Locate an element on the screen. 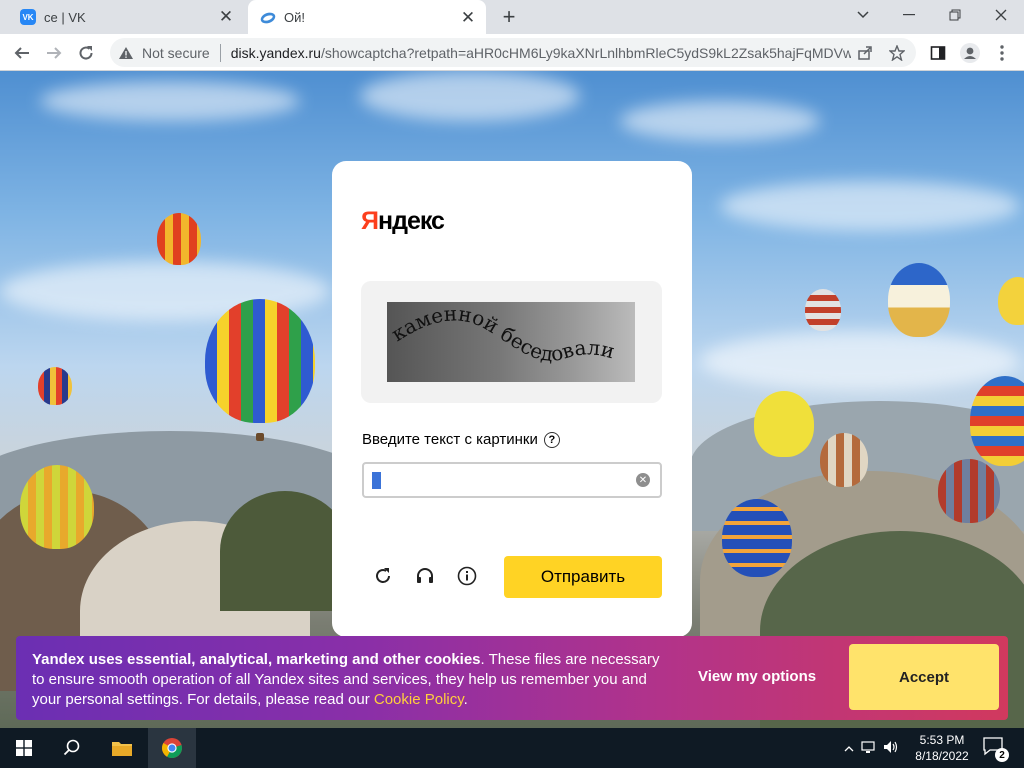  tab-yandex: Ой! ✕ is located at coordinates (367, 17).